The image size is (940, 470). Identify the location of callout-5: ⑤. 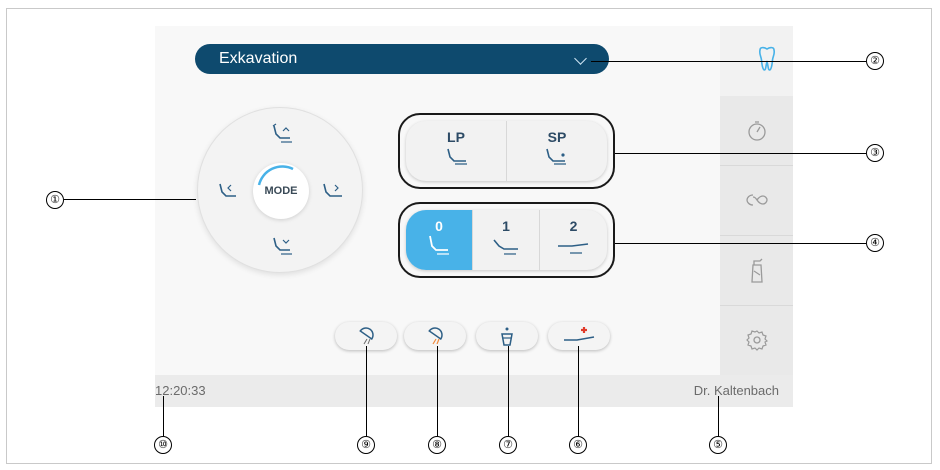
(718, 445).